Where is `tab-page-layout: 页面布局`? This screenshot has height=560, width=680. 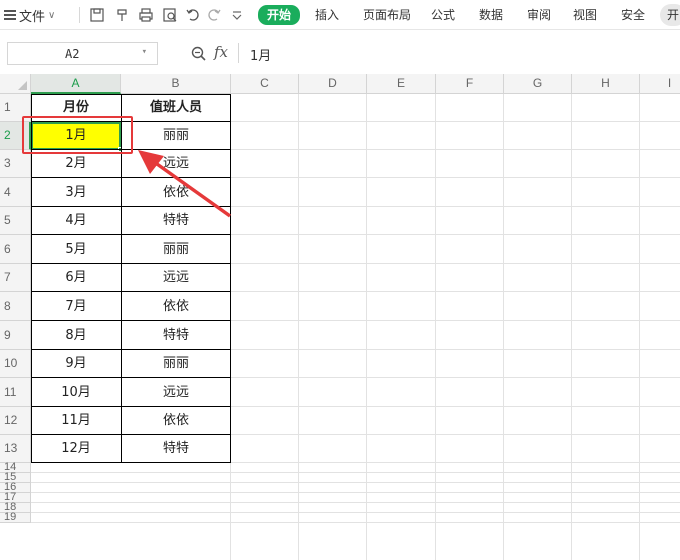 tab-page-layout: 页面布局 is located at coordinates (387, 15).